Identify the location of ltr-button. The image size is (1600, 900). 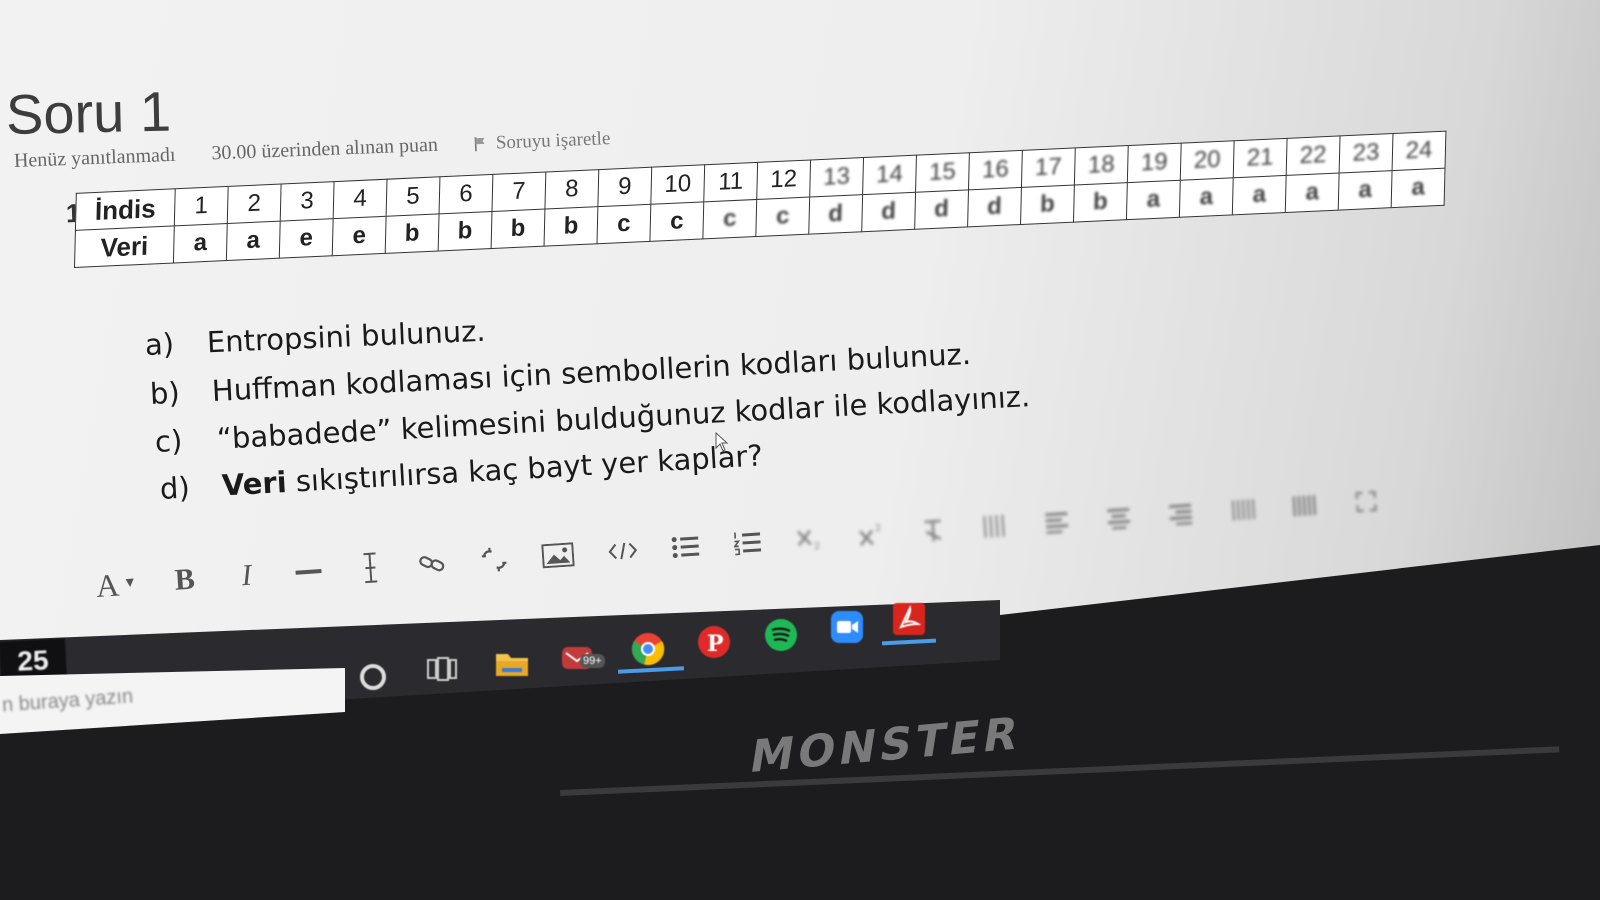
(1242, 510).